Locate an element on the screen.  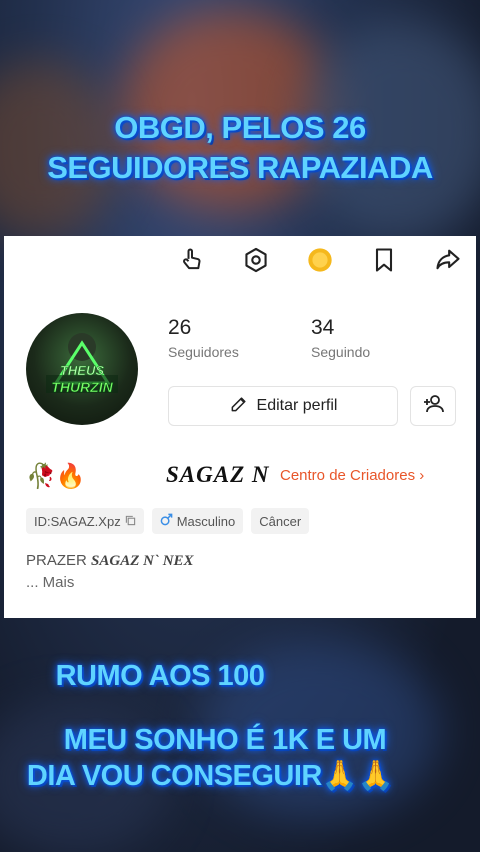
caption-bottom-line1: MEU SONHO É 1K E UM is located at coordinates (225, 740).